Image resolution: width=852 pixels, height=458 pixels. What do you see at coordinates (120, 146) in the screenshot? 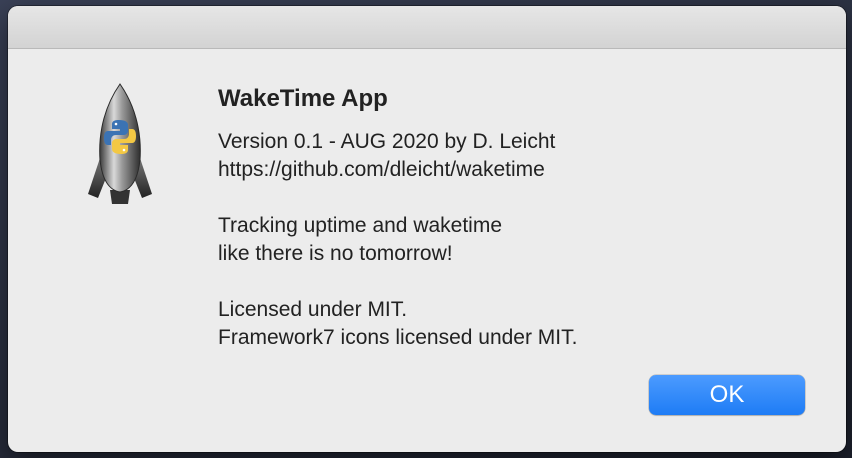
I see `python-rocket-icon` at bounding box center [120, 146].